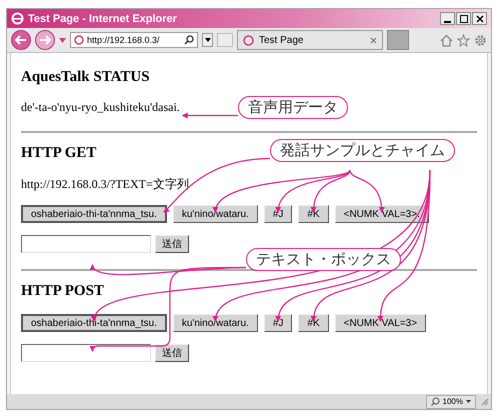 Image resolution: width=496 pixels, height=412 pixels. I want to click on url-text: http://192.168.0.3/?TEXT=文字列, so click(105, 184).